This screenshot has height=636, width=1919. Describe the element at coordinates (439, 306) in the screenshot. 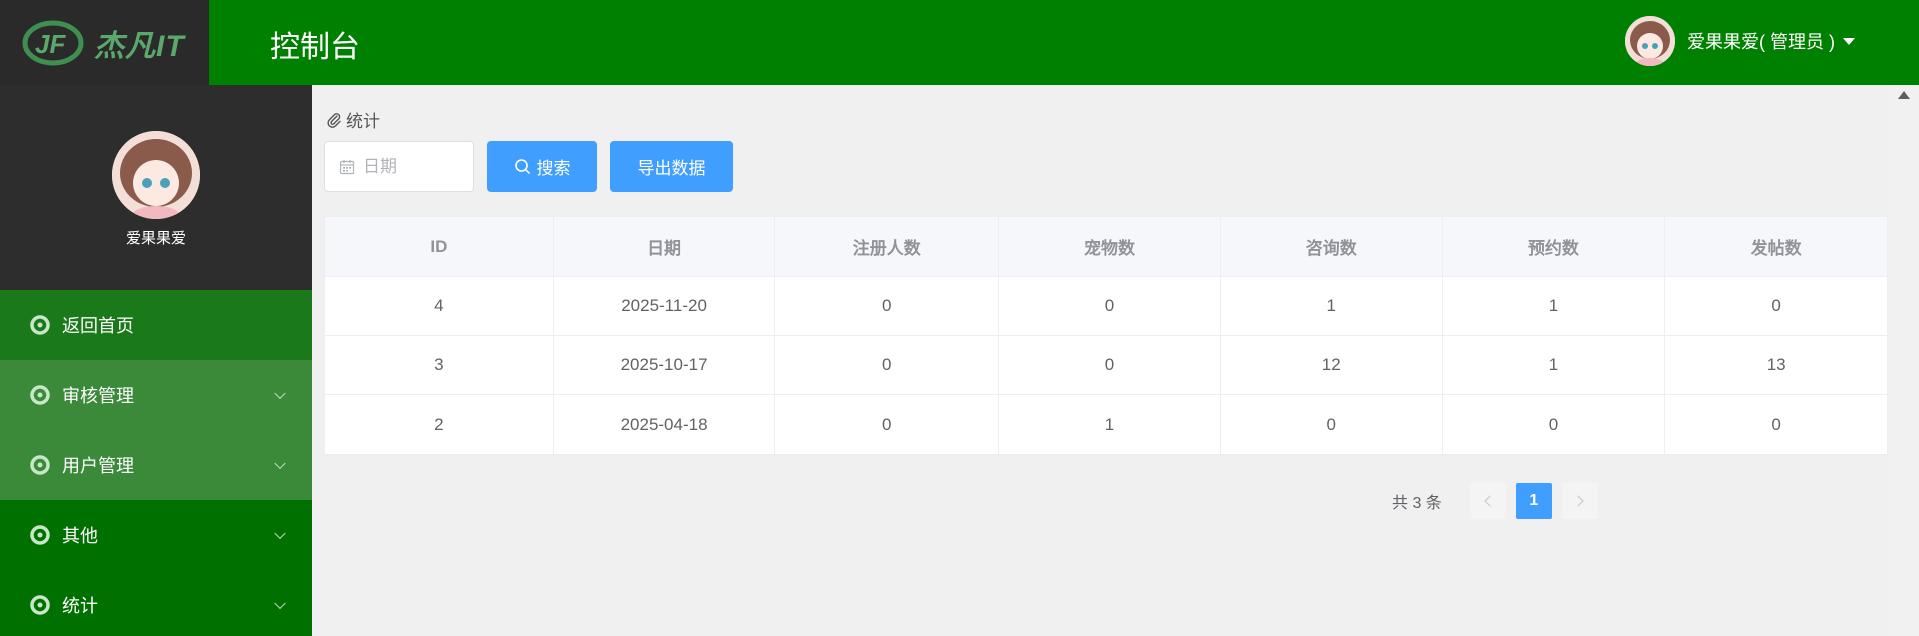

I see `table-cell: 4` at that location.